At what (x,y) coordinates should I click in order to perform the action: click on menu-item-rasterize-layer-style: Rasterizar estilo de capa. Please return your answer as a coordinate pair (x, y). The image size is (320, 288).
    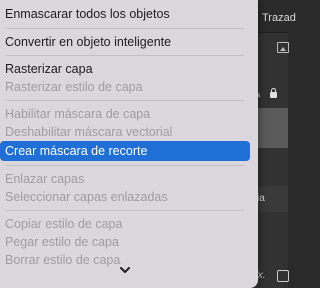
    Looking at the image, I should click on (125, 87).